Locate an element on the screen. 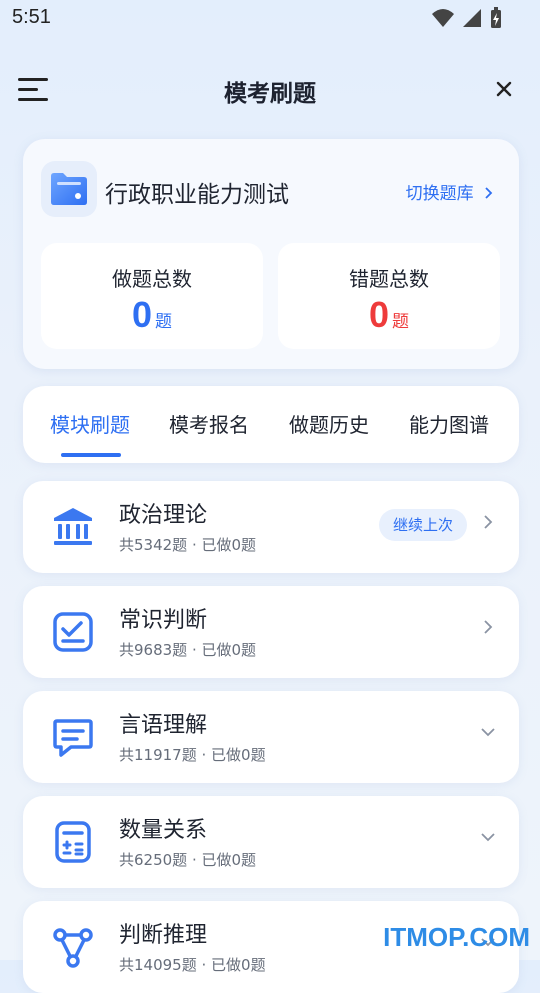  close-button is located at coordinates (504, 89).